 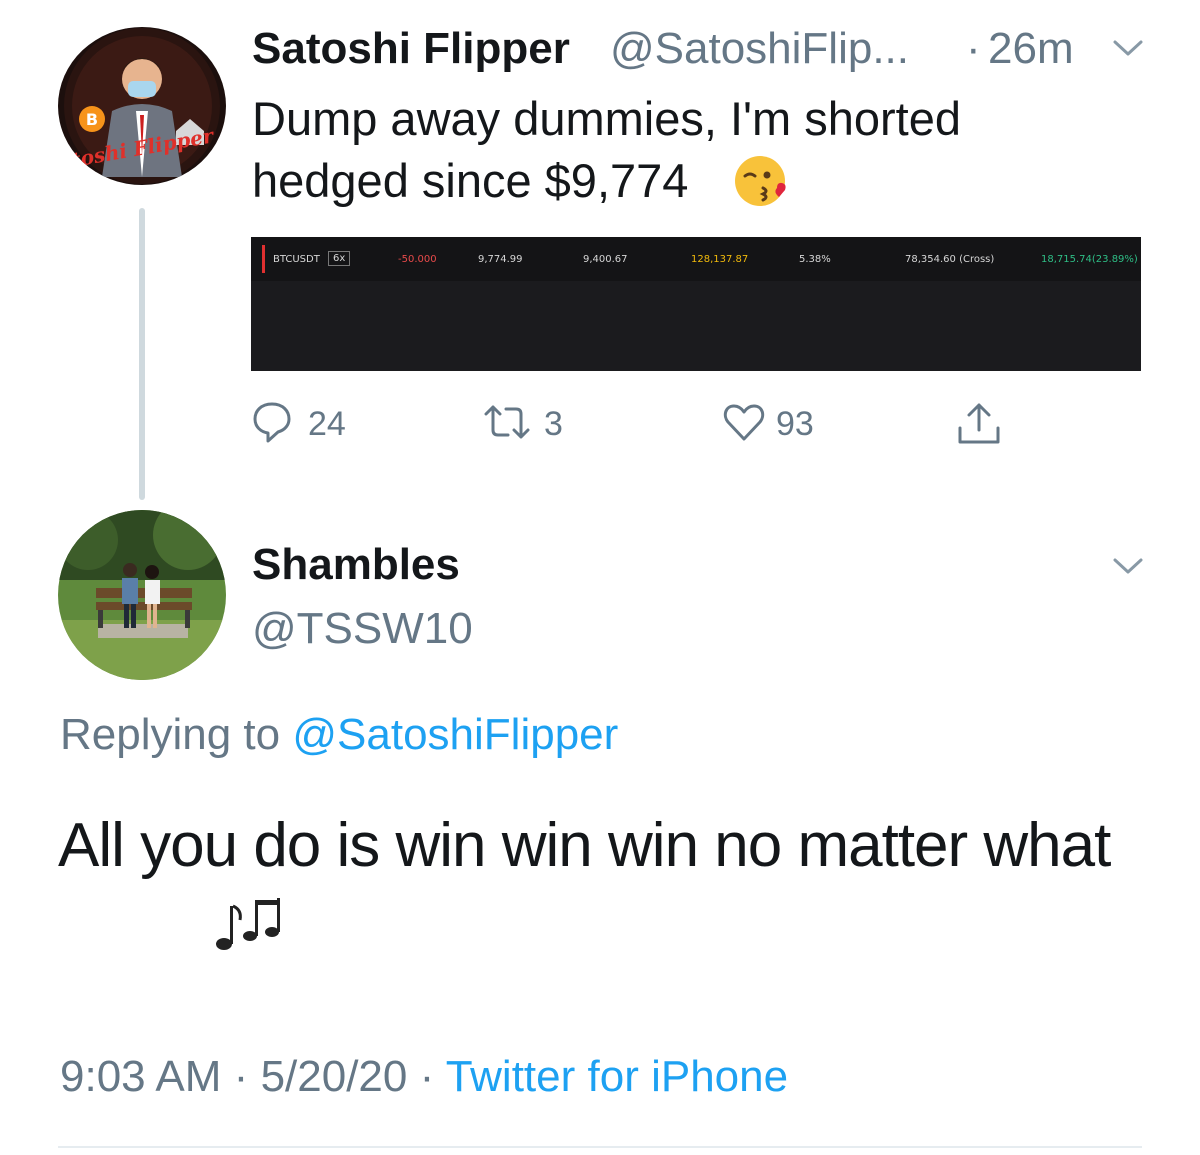 I want to click on position-size: -50.000, so click(x=417, y=259).